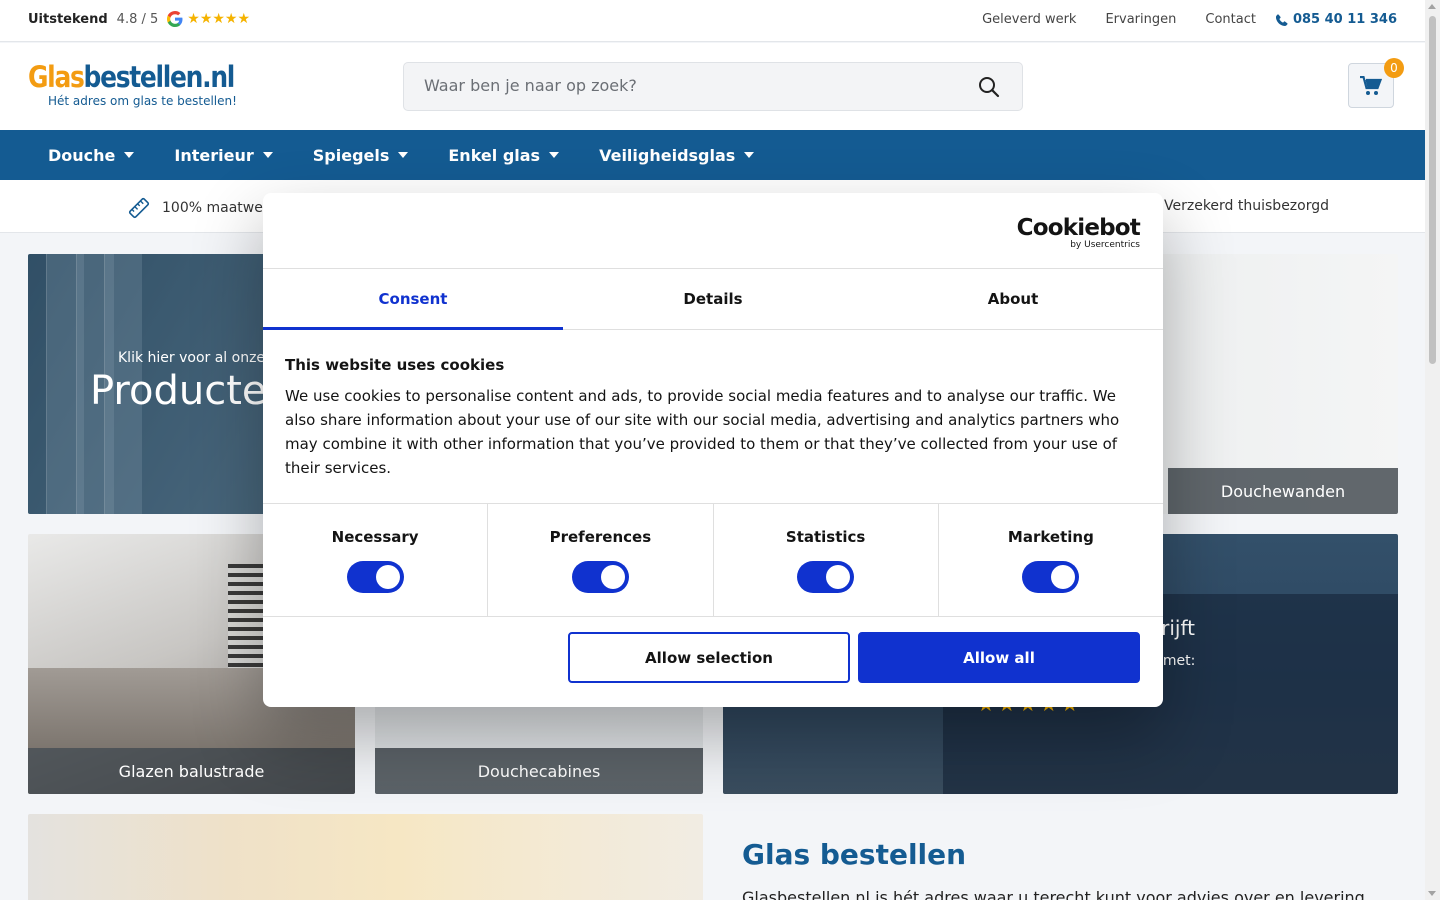 This screenshot has width=1440, height=900. What do you see at coordinates (376, 560) in the screenshot?
I see `toggle-group-necessary: Necessary` at bounding box center [376, 560].